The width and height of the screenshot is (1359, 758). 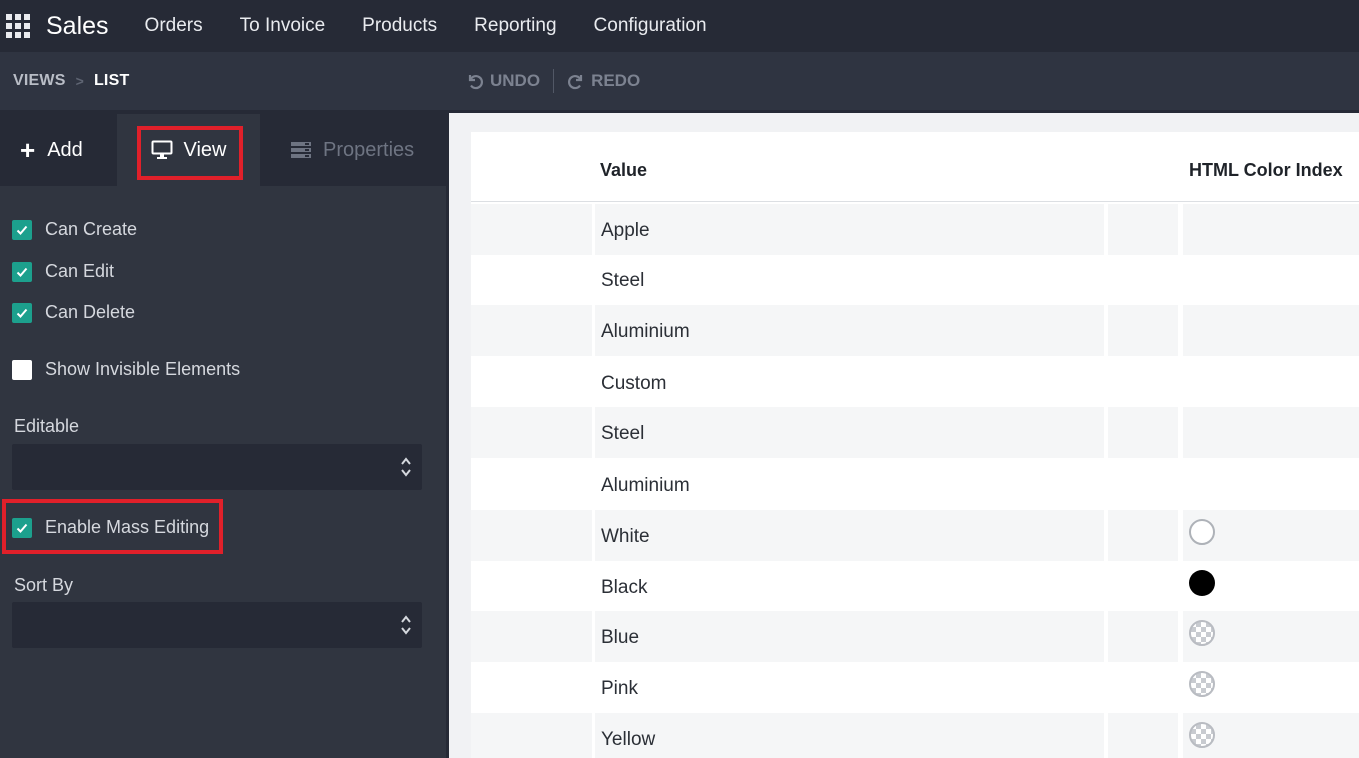 I want to click on row-value: Yellow, so click(x=628, y=739).